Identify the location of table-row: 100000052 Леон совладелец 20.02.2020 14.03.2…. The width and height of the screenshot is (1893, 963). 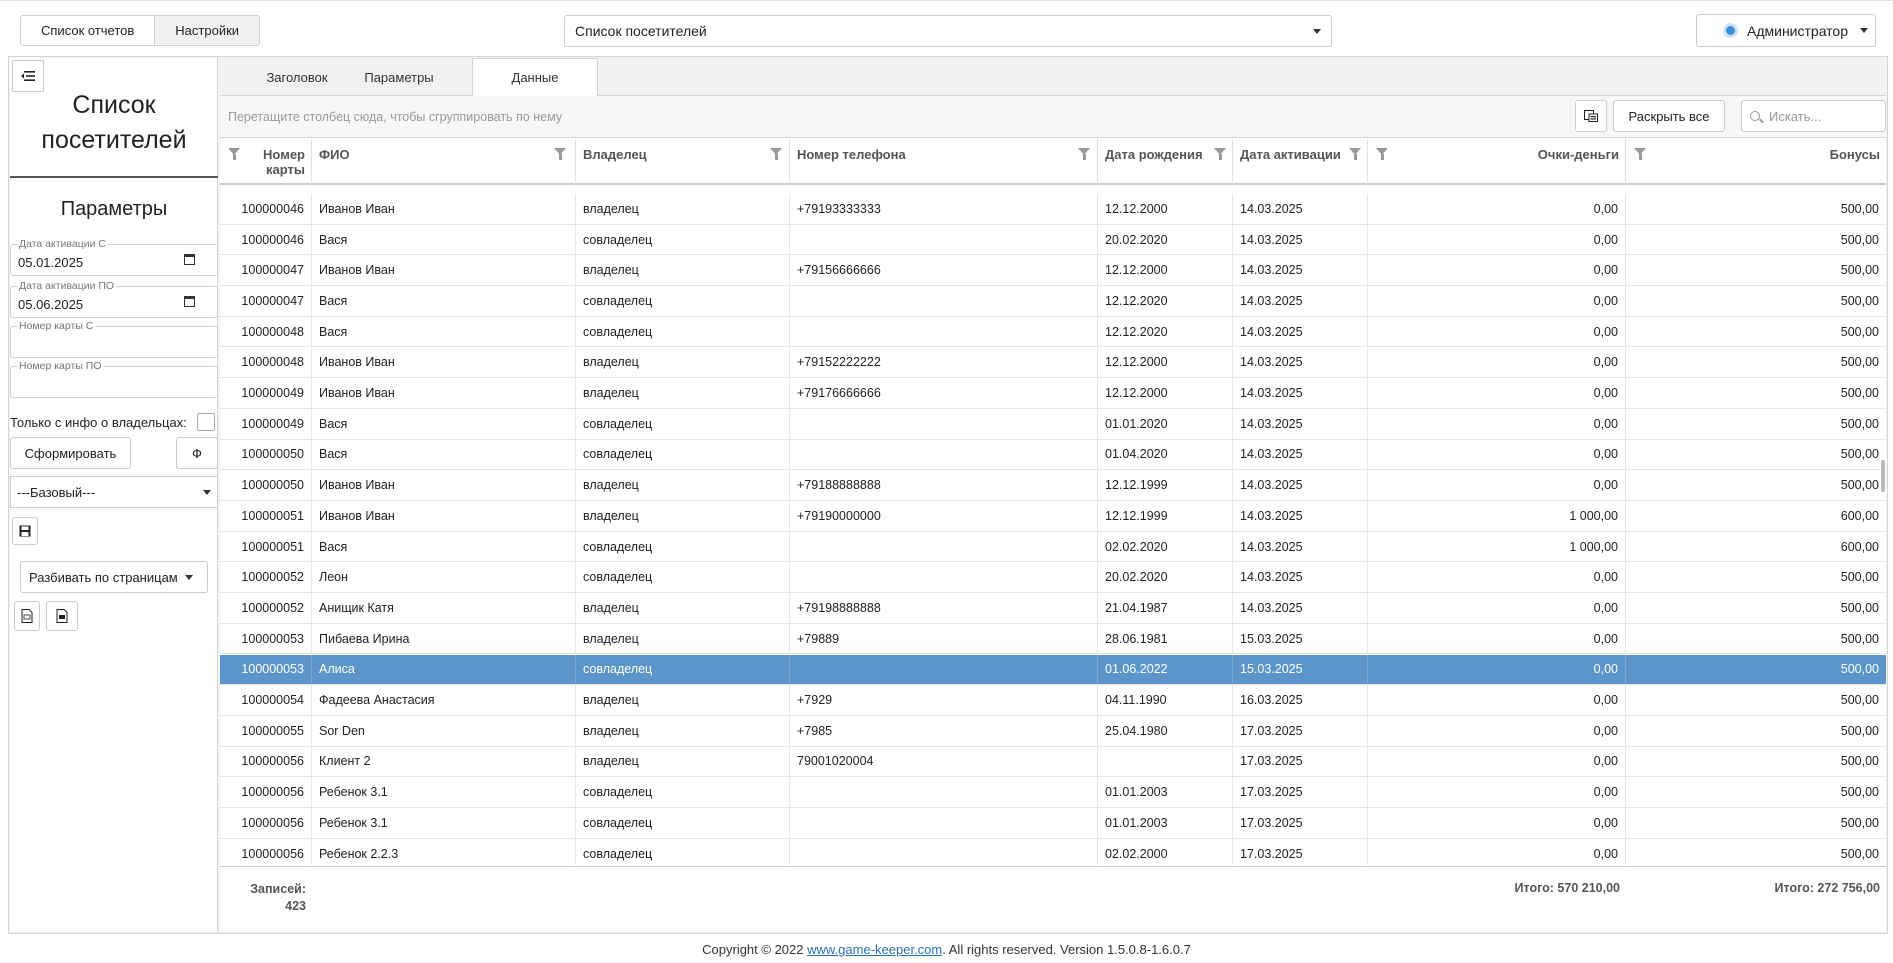
(1053, 578).